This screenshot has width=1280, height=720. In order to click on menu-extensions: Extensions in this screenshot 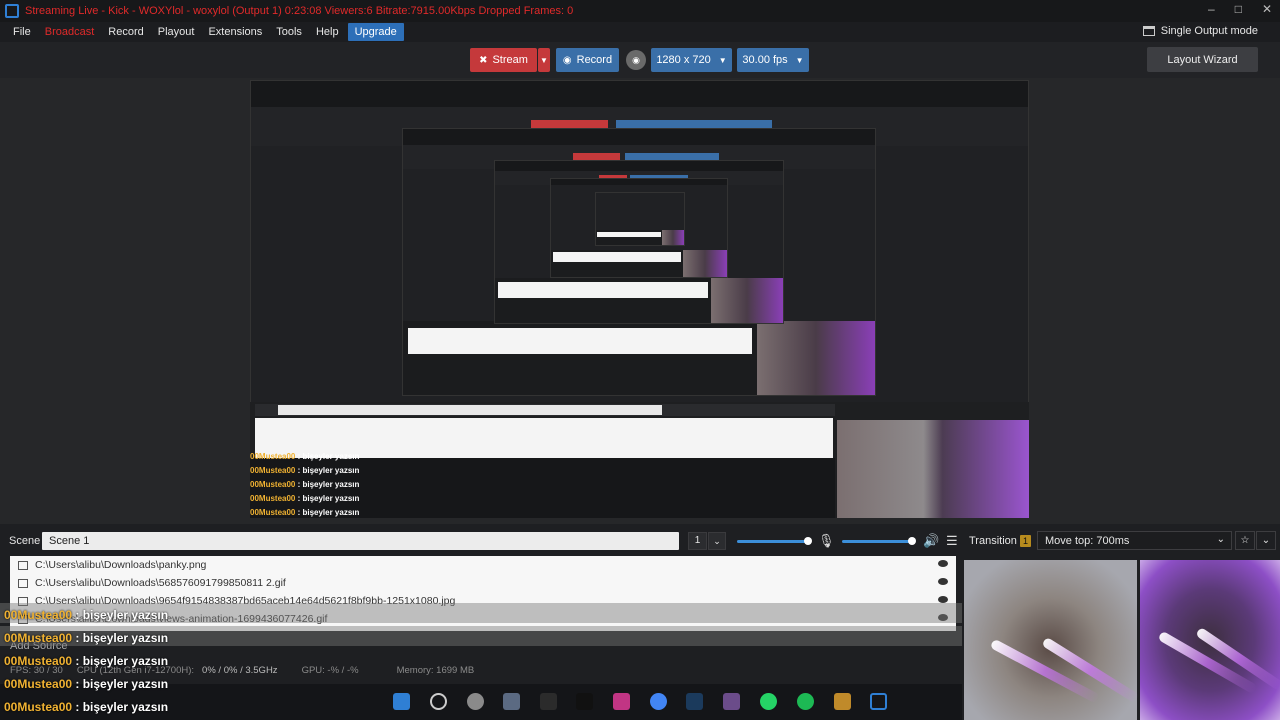, I will do `click(235, 32)`.